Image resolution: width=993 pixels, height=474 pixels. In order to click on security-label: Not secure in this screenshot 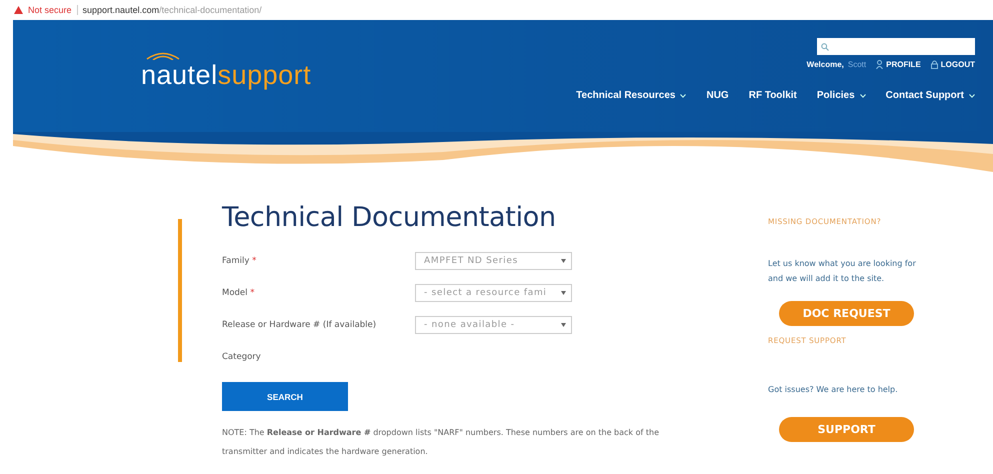, I will do `click(50, 10)`.